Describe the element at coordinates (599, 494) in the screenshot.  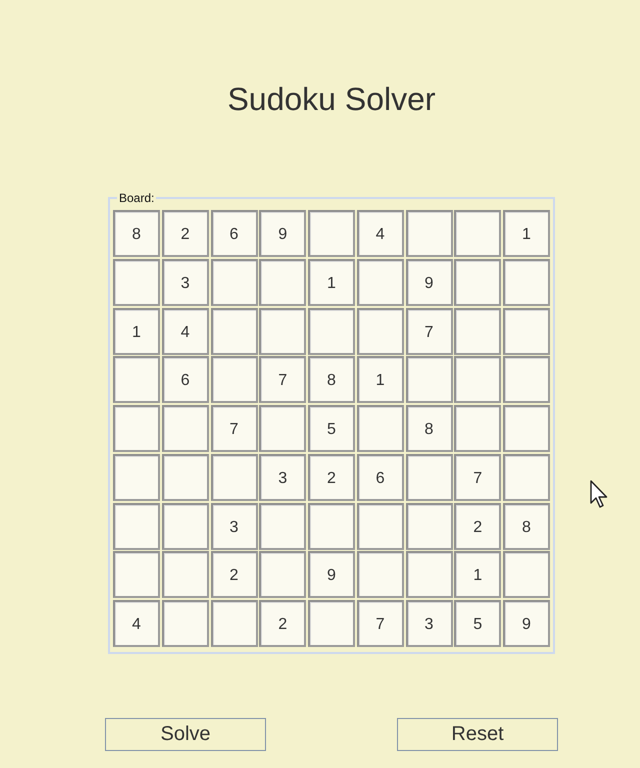
I see `cursor-icon` at that location.